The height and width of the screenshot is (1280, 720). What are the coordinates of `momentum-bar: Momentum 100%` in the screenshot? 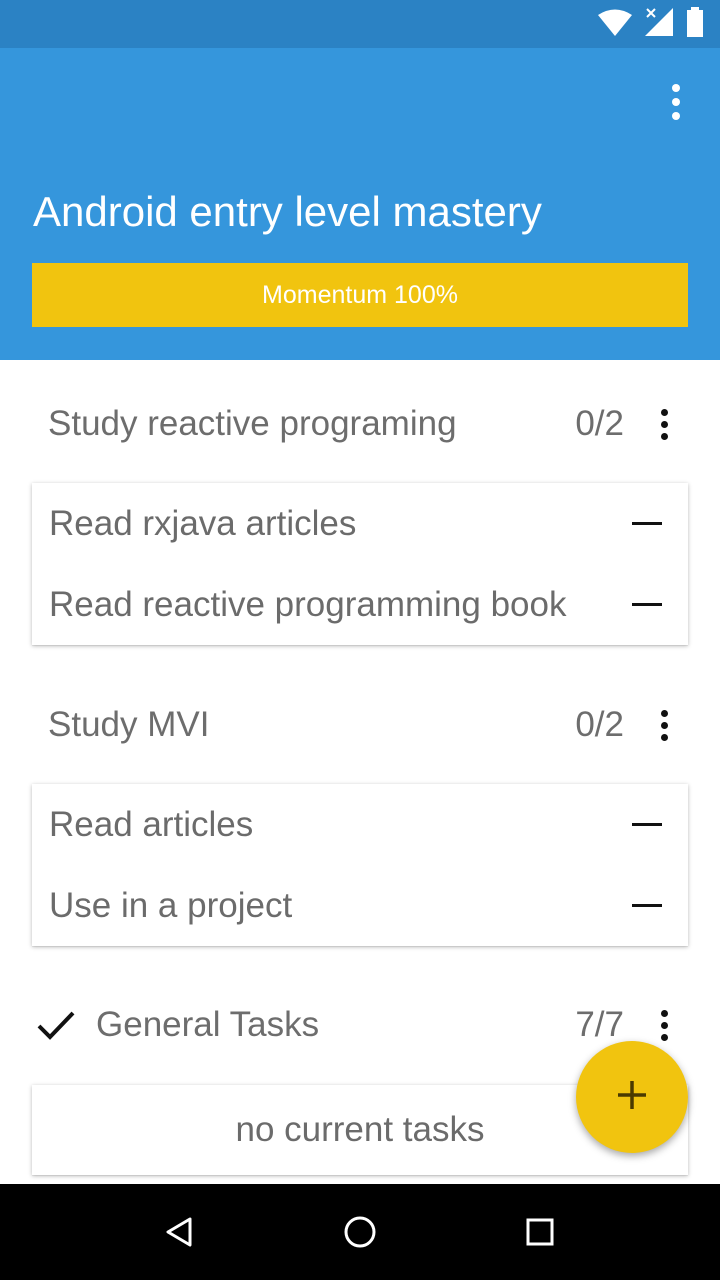 It's located at (360, 295).